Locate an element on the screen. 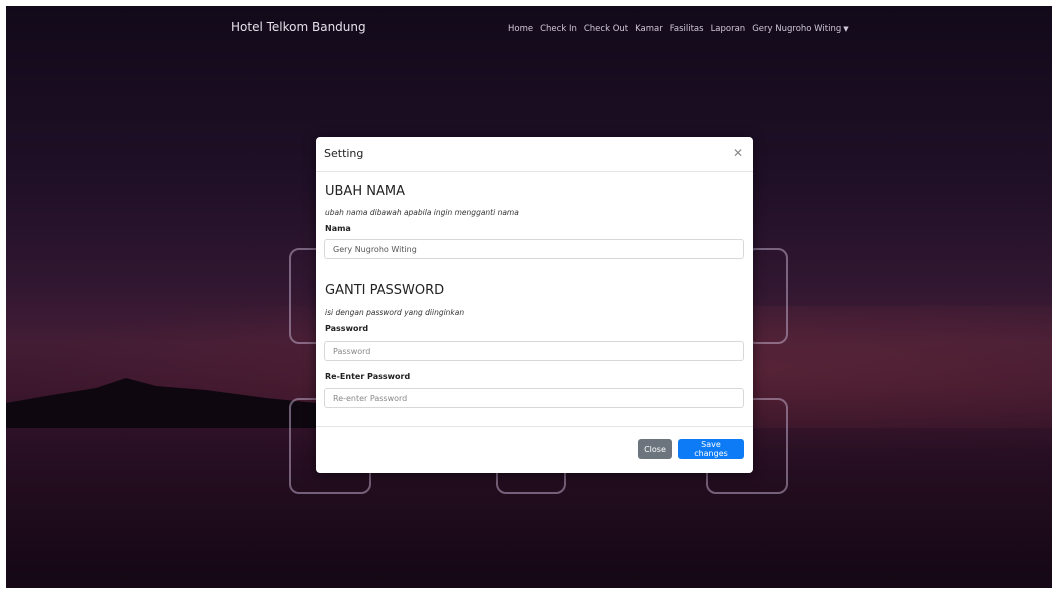 This screenshot has width=1058, height=596. navbar-brand: Hotel Telkom Bandung is located at coordinates (298, 27).